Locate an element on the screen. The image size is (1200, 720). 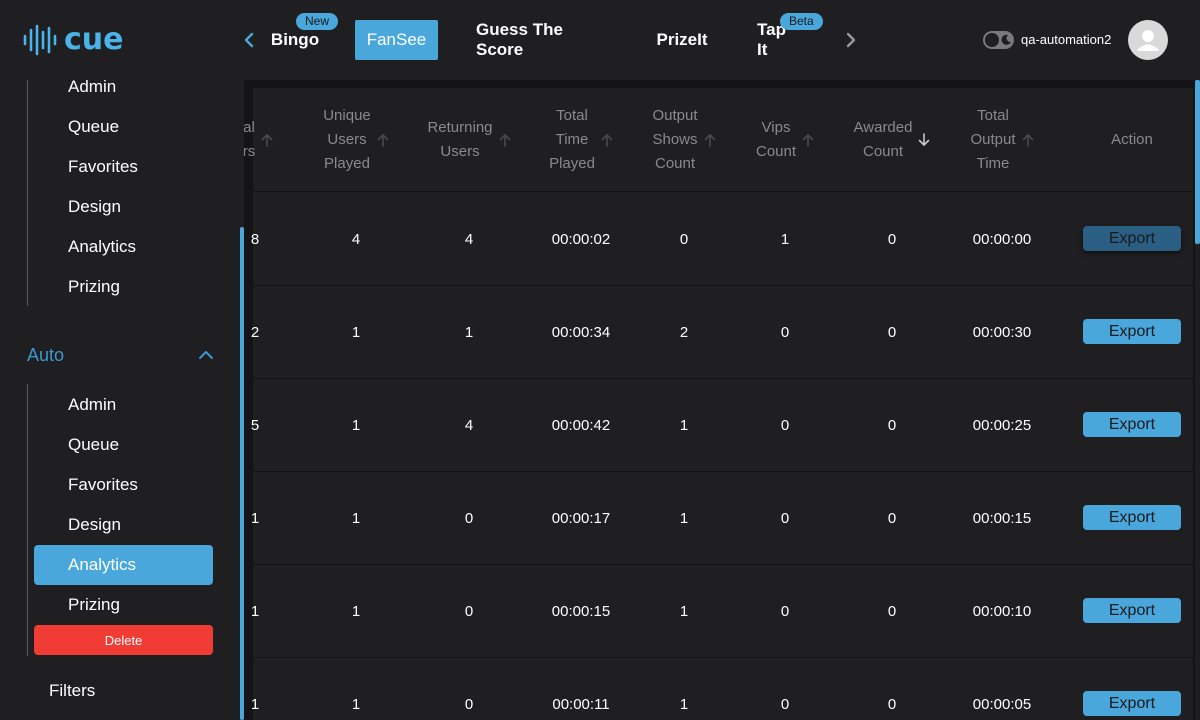
header-label: Action is located at coordinates (1132, 139).